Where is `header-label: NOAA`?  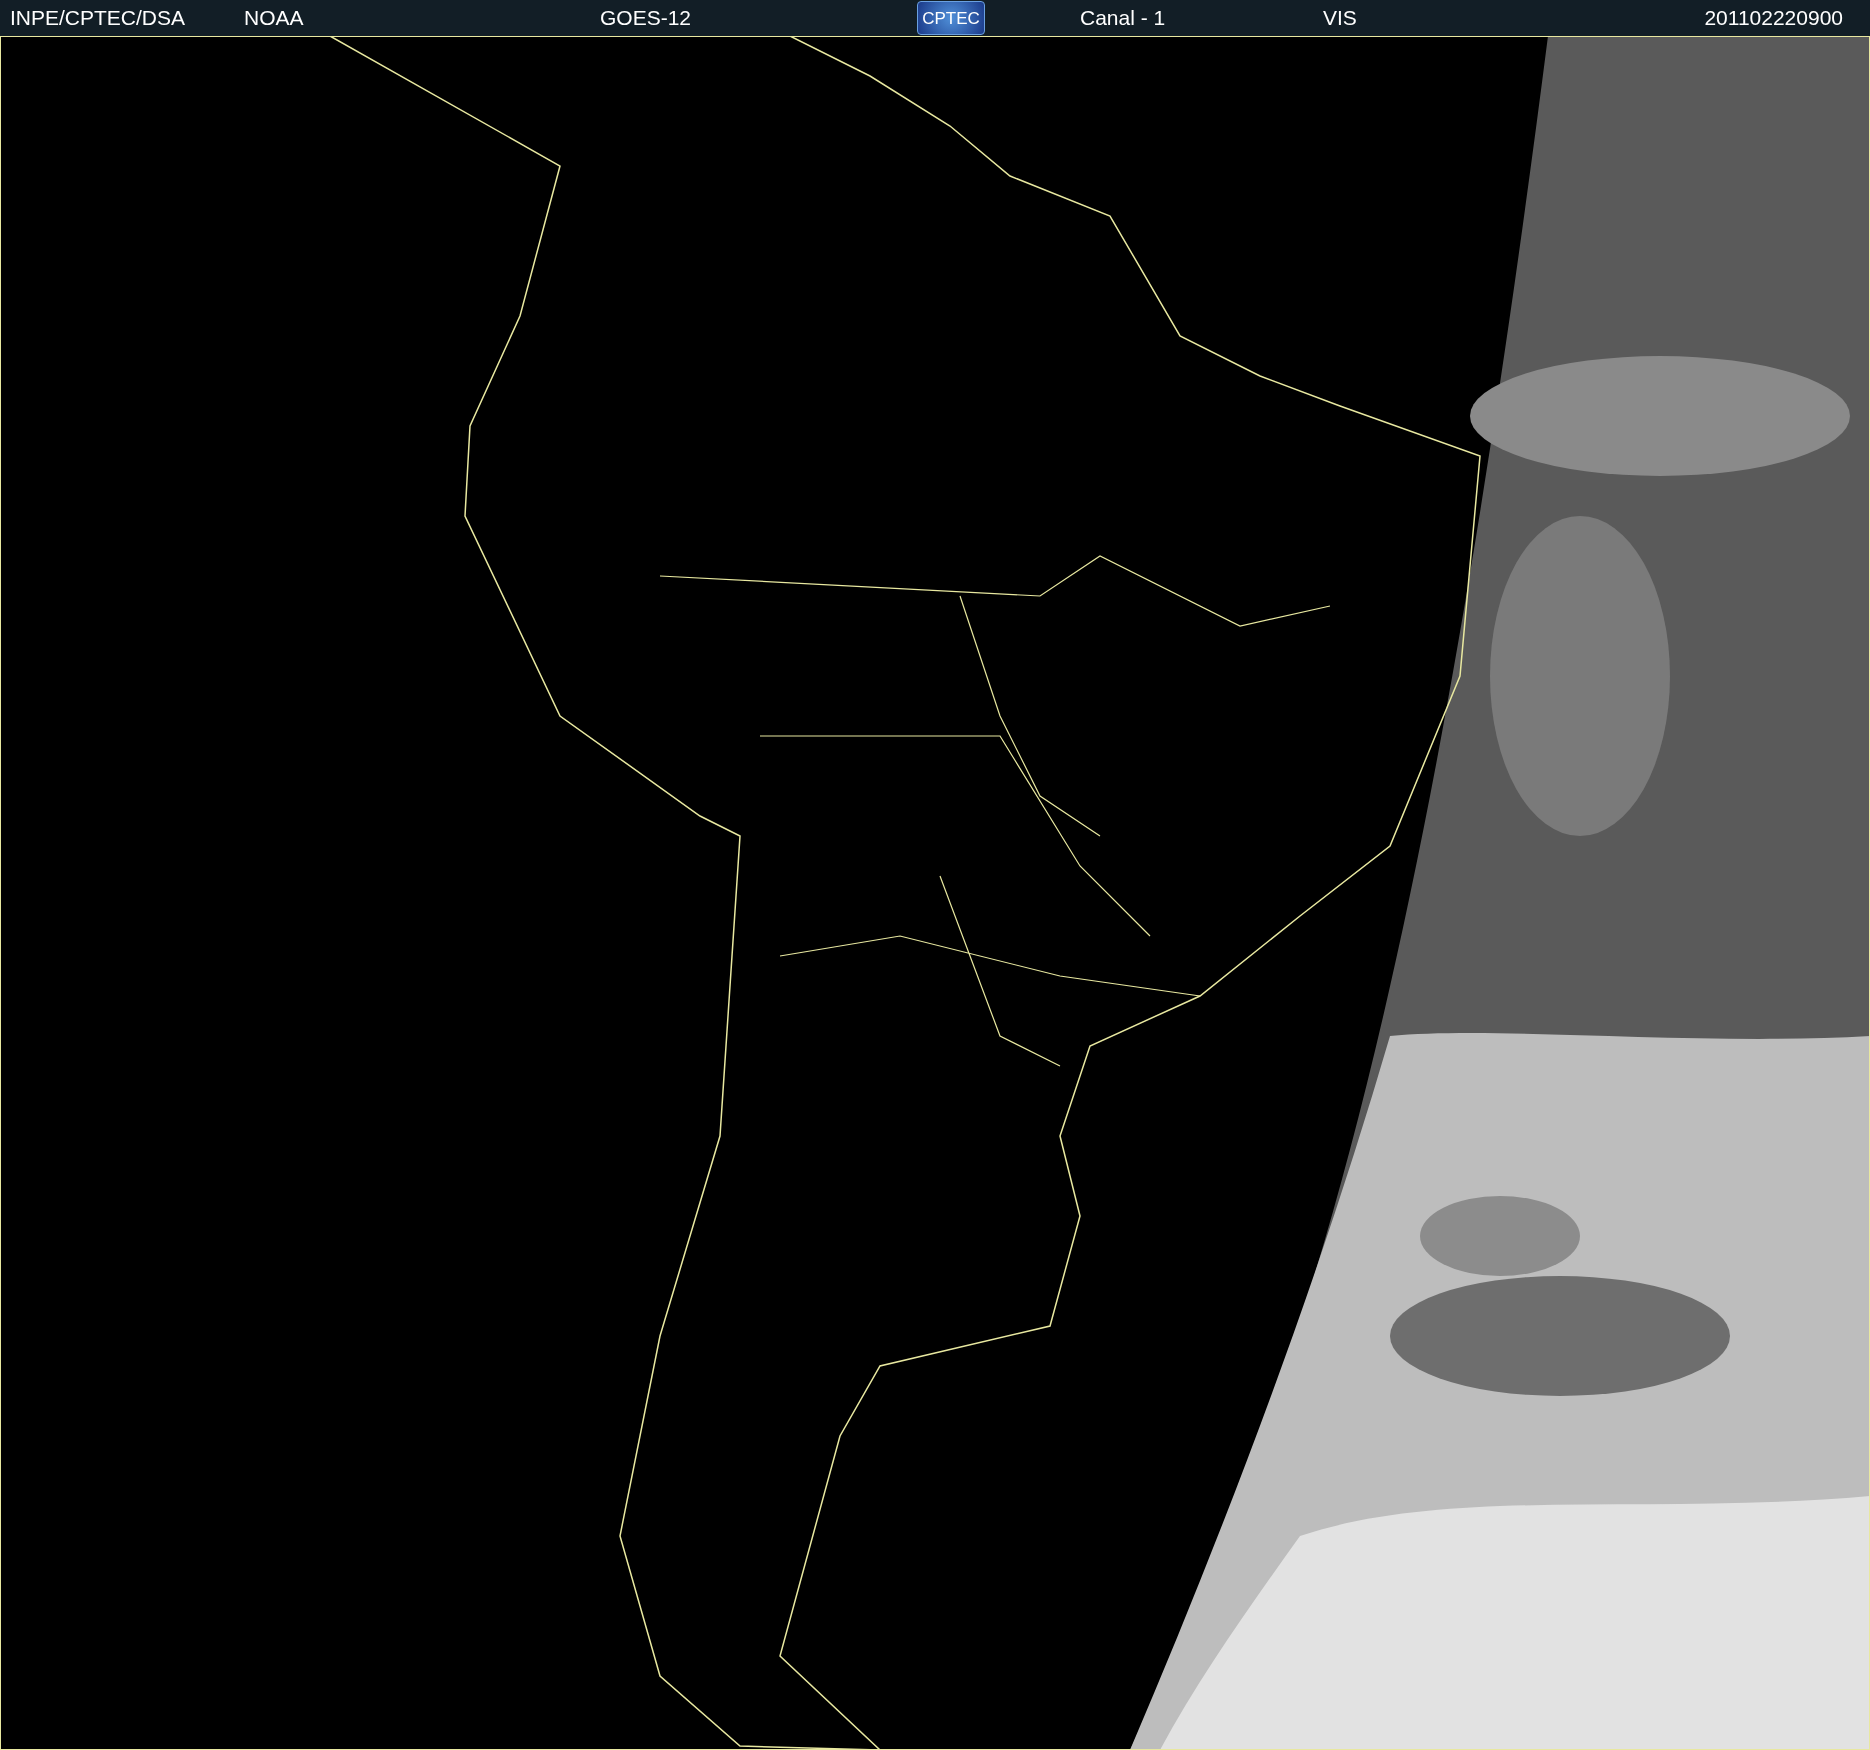 header-label: NOAA is located at coordinates (274, 18).